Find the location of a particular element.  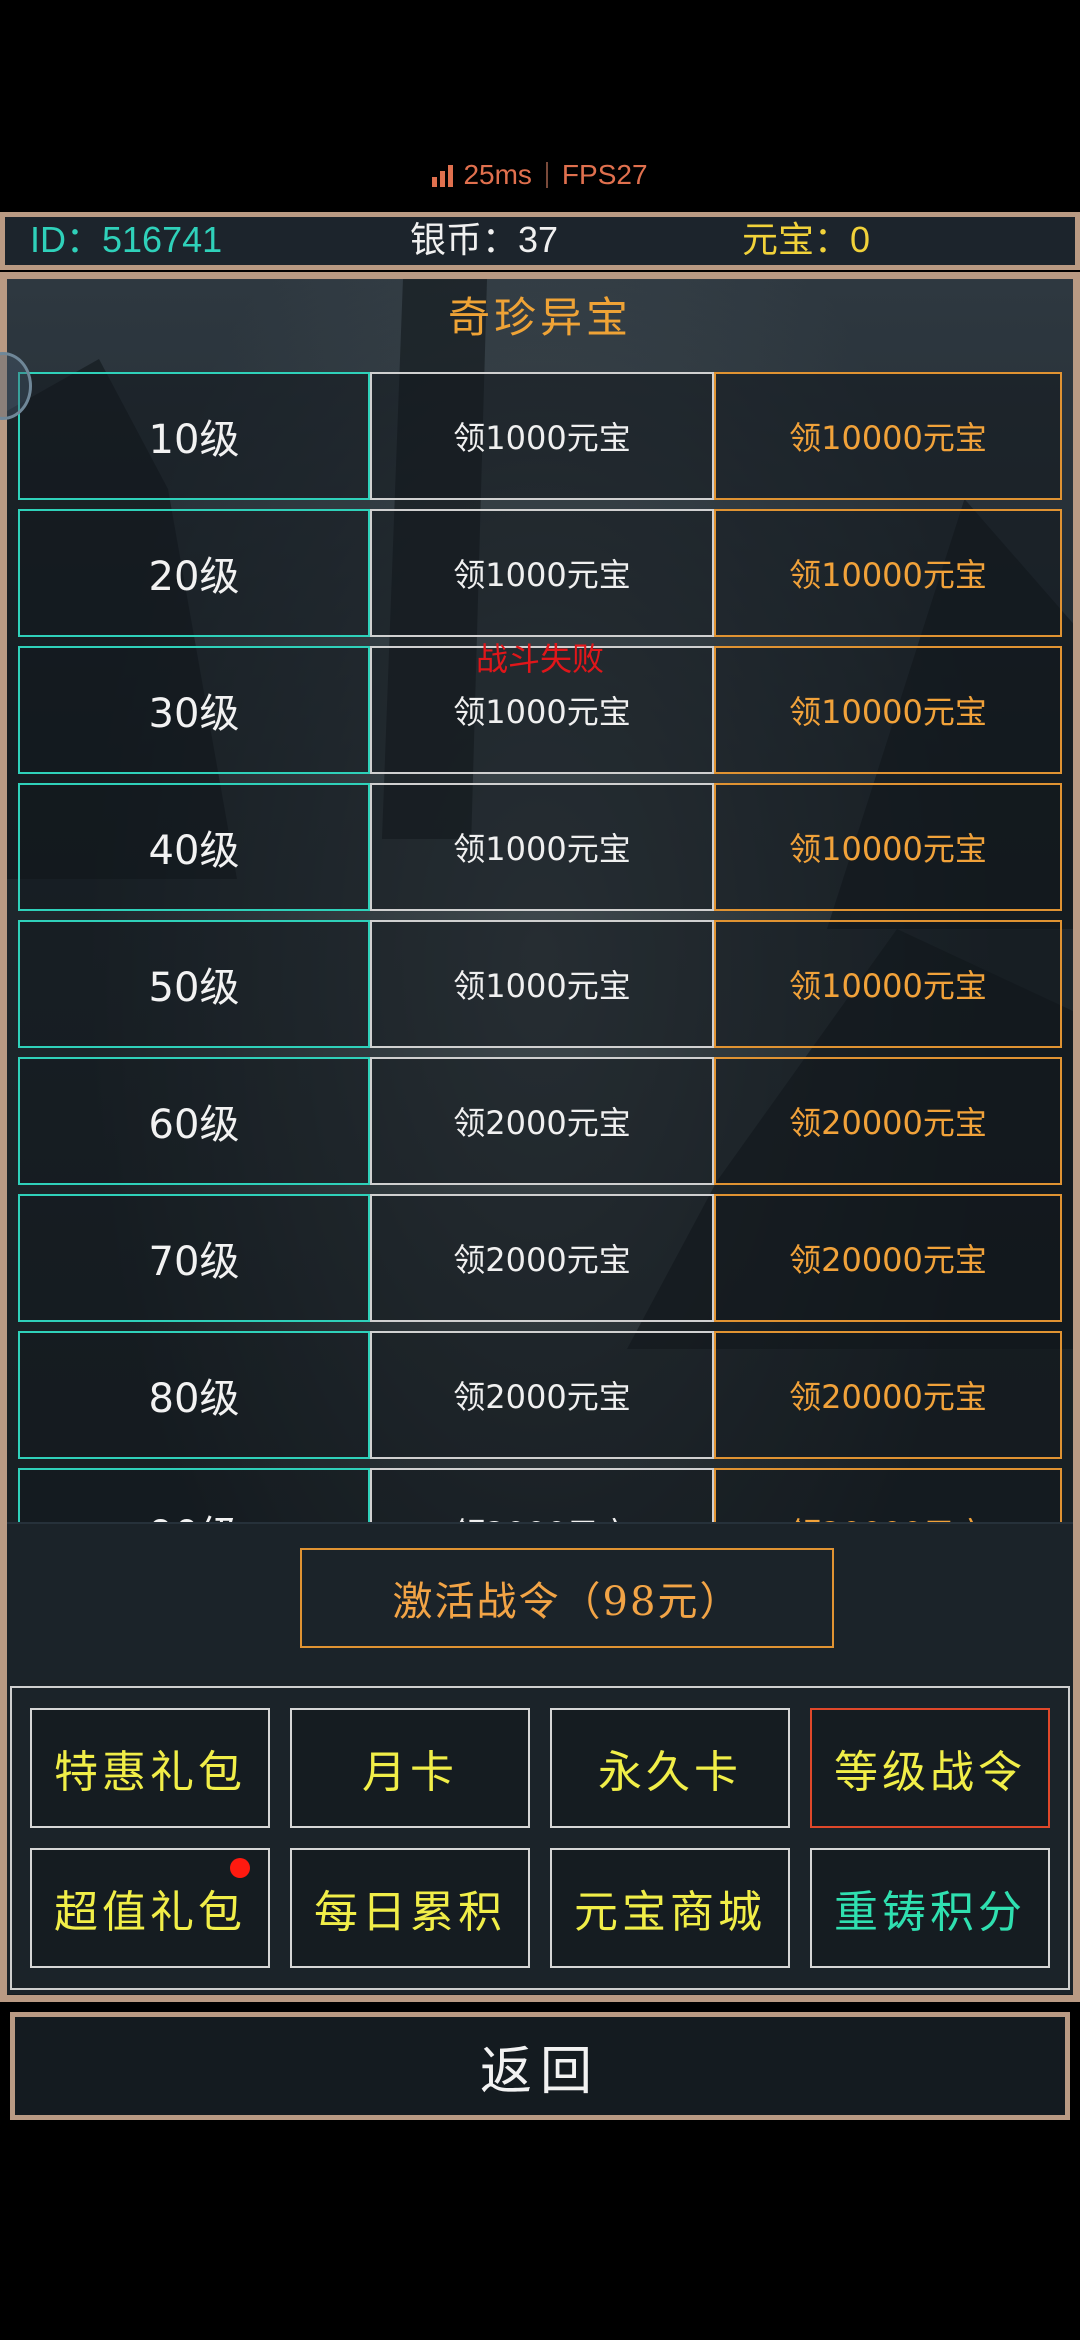

reward-row: 70级 领2000元宝 领20000元宝 is located at coordinates (540, 1258).